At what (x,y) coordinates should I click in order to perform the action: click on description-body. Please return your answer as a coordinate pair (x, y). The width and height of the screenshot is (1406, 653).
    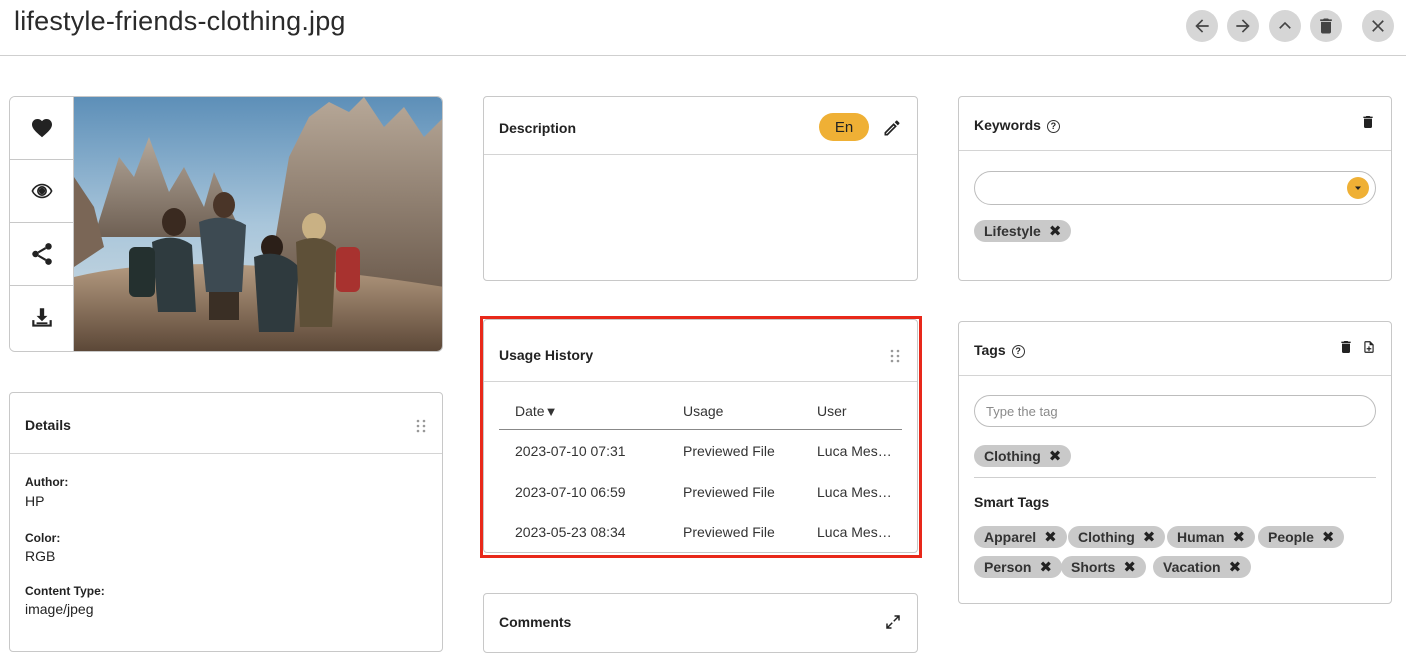
    Looking at the image, I should click on (700, 218).